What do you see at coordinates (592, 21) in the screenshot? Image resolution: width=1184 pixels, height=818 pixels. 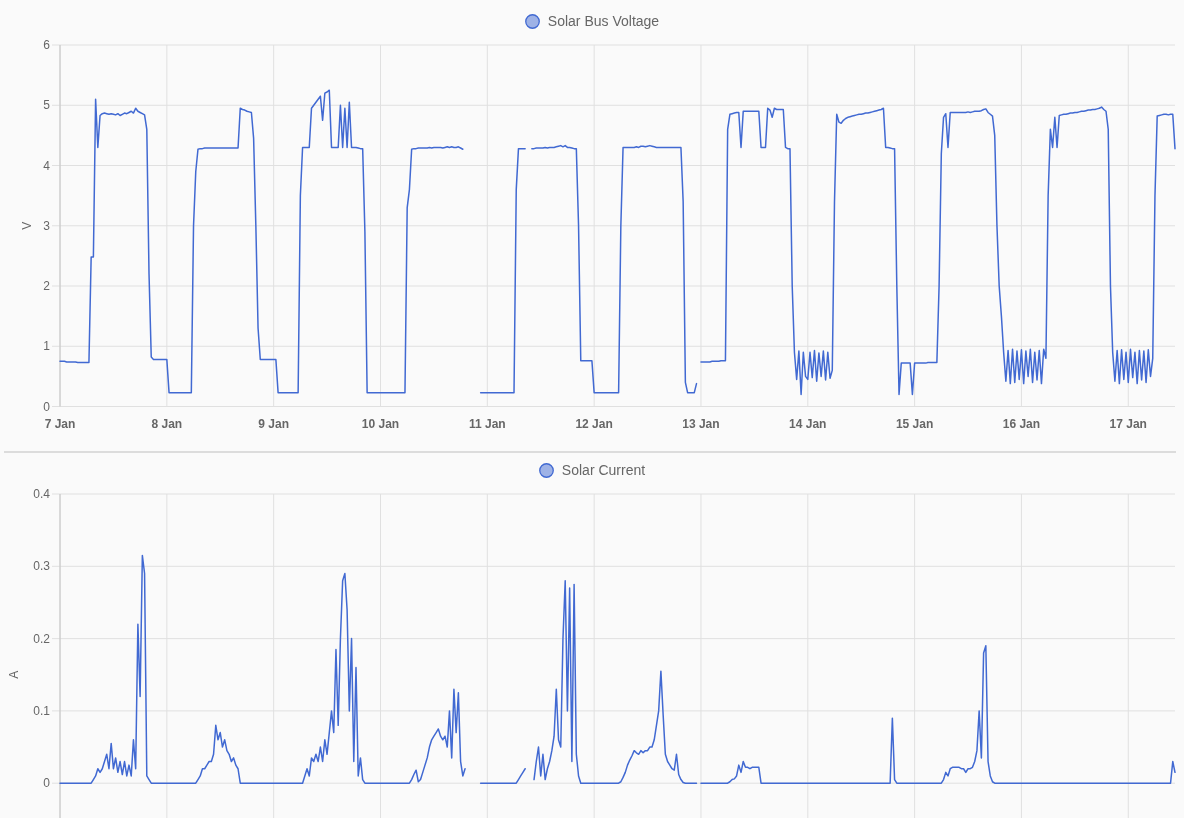 I see `legend-item: Solar Bus Voltage` at bounding box center [592, 21].